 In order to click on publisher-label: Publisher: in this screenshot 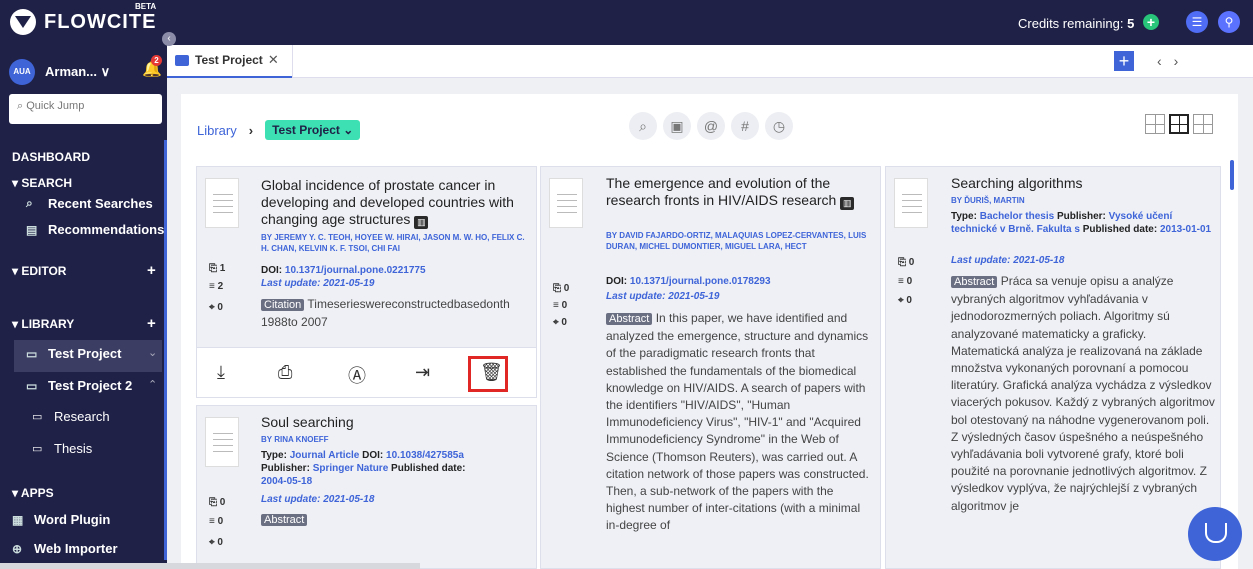, I will do `click(285, 468)`.